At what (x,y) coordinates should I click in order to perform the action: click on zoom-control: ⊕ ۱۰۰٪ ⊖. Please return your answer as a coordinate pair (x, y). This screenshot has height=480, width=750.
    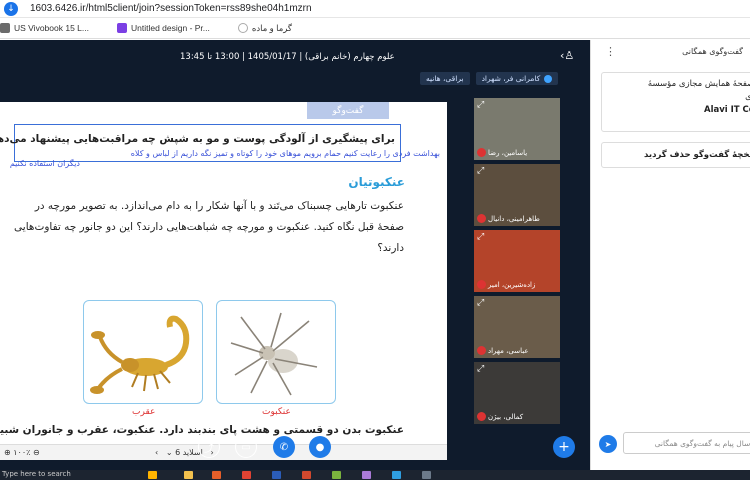
    Looking at the image, I should click on (22, 452).